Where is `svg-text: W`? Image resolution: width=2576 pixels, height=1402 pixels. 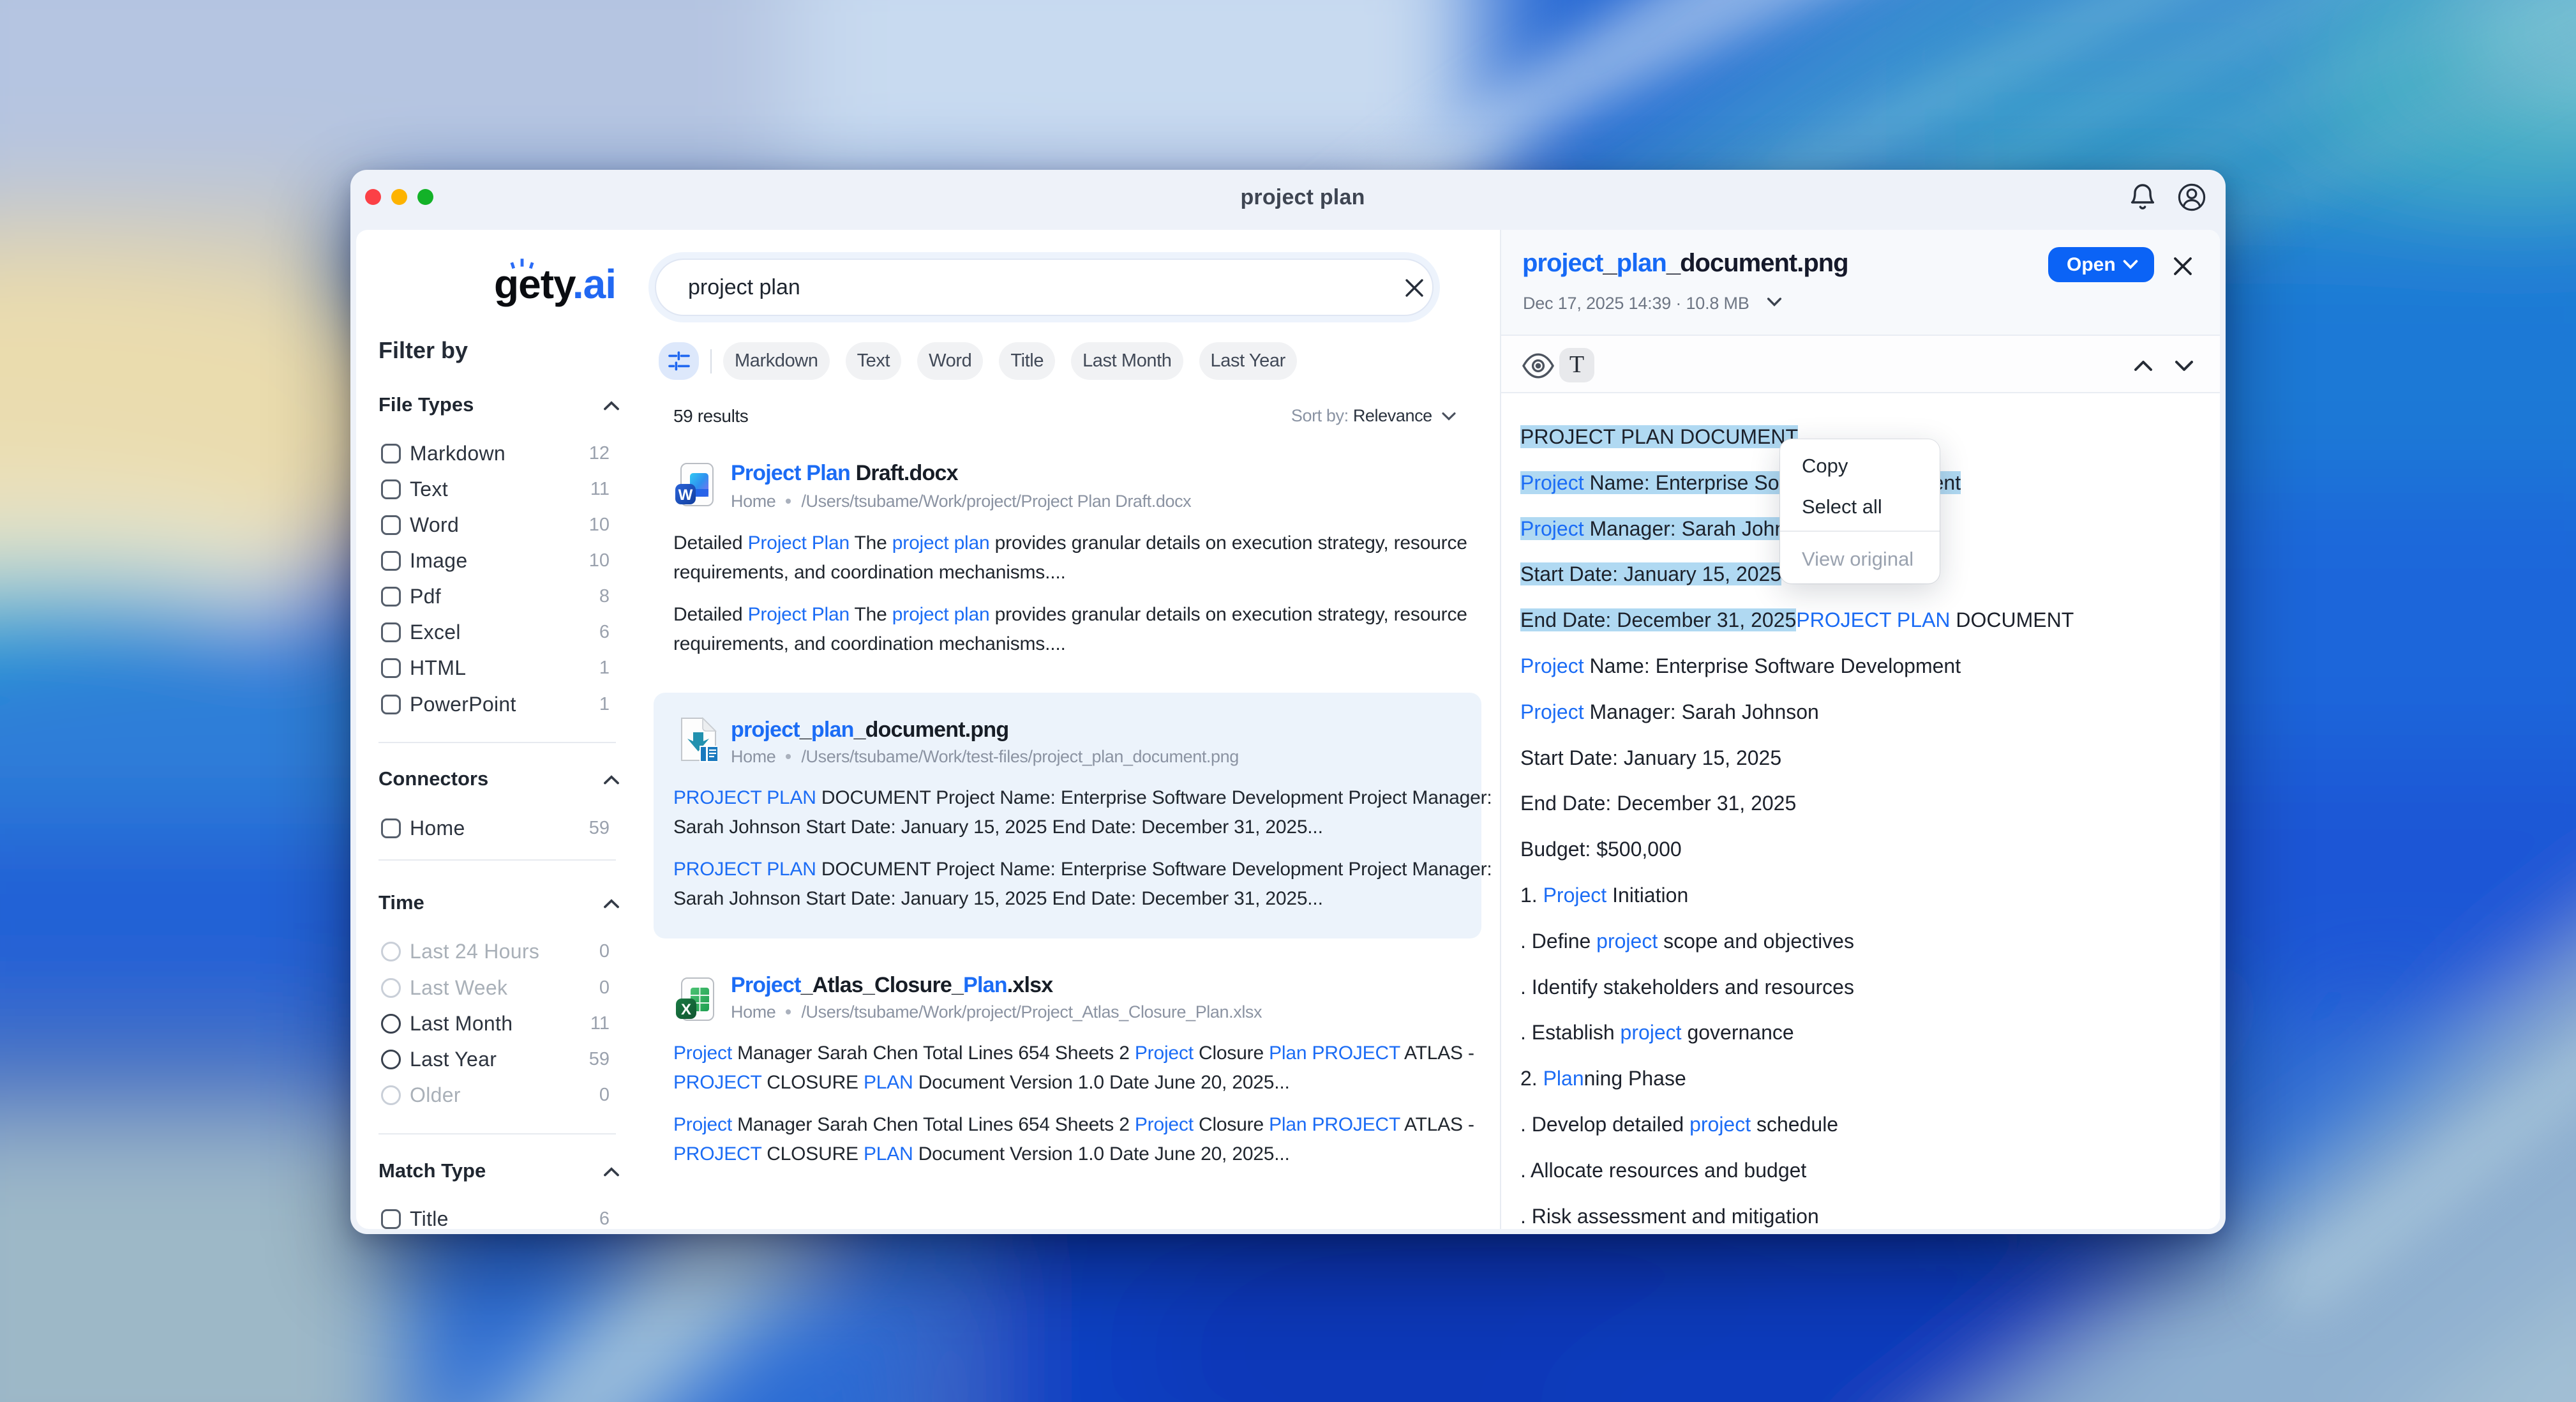
svg-text: W is located at coordinates (685, 495).